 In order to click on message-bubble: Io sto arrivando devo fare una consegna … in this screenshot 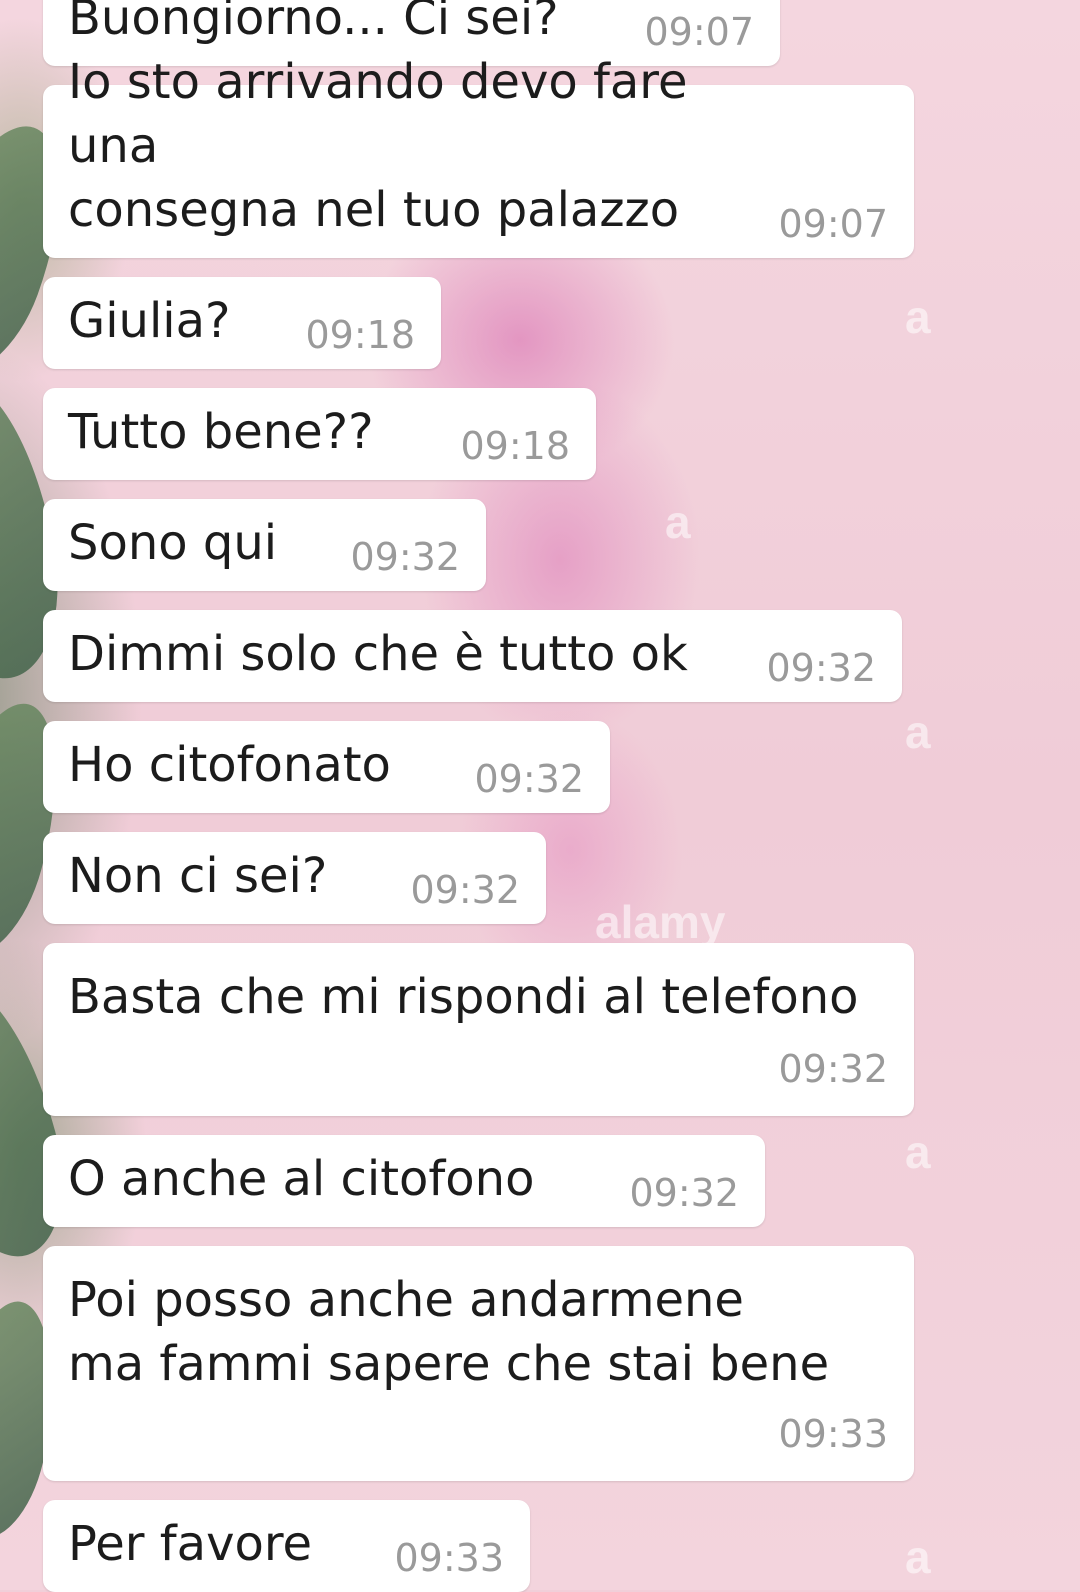, I will do `click(478, 156)`.